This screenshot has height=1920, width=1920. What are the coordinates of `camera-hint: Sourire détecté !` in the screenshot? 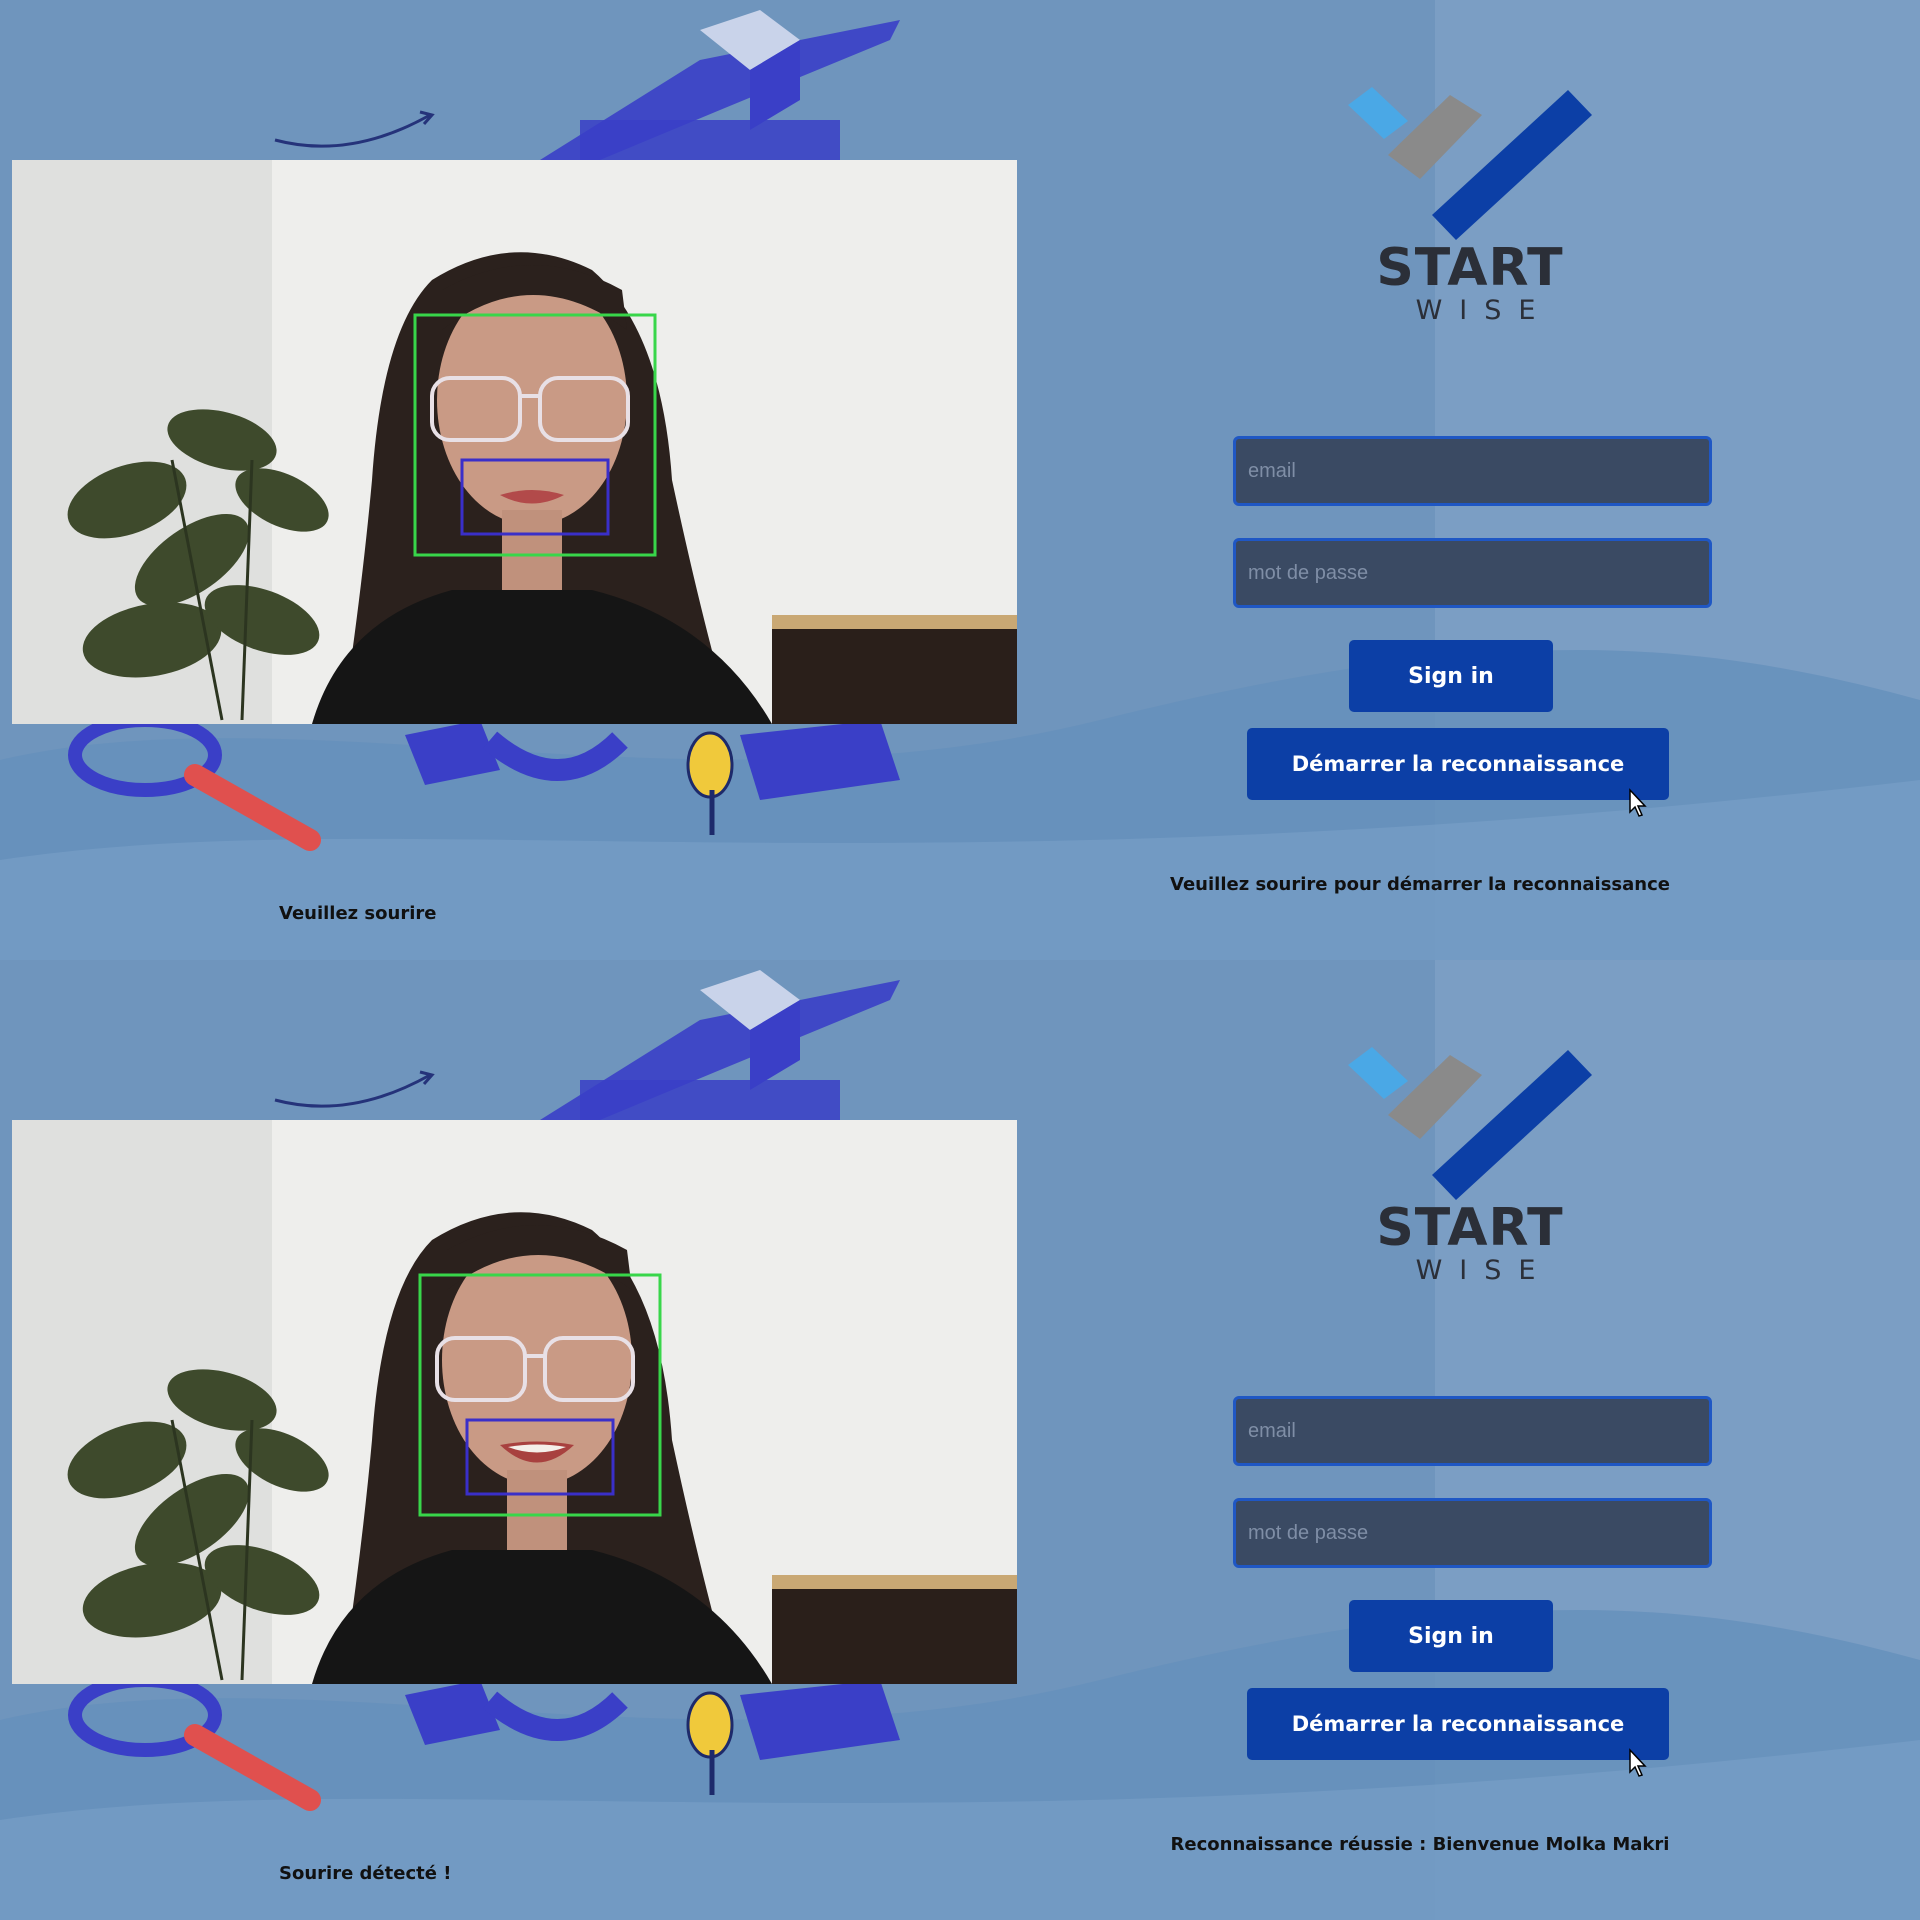 It's located at (365, 1873).